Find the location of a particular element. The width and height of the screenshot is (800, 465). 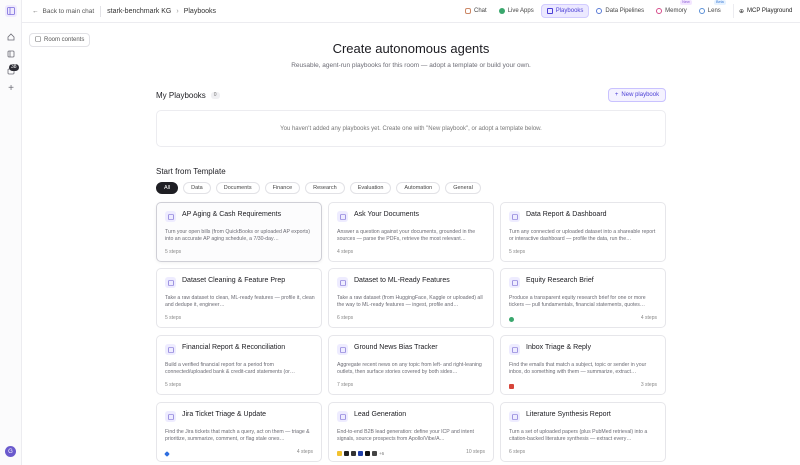

tab-label: Chat is located at coordinates (480, 11).